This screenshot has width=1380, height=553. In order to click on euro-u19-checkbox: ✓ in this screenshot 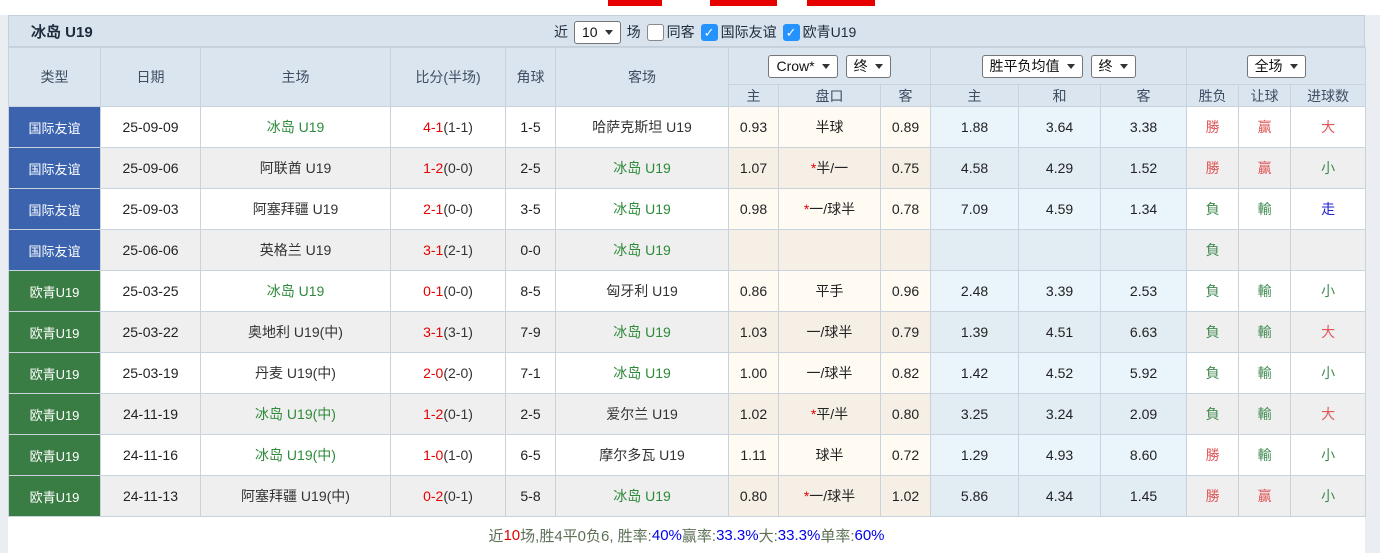, I will do `click(791, 32)`.